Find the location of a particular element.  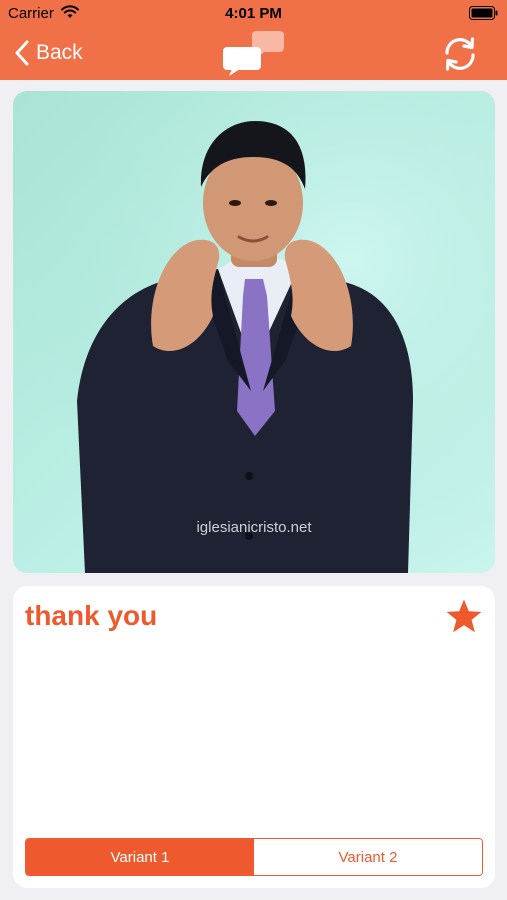

video-watermark: iglesianicristo.net is located at coordinates (254, 527).